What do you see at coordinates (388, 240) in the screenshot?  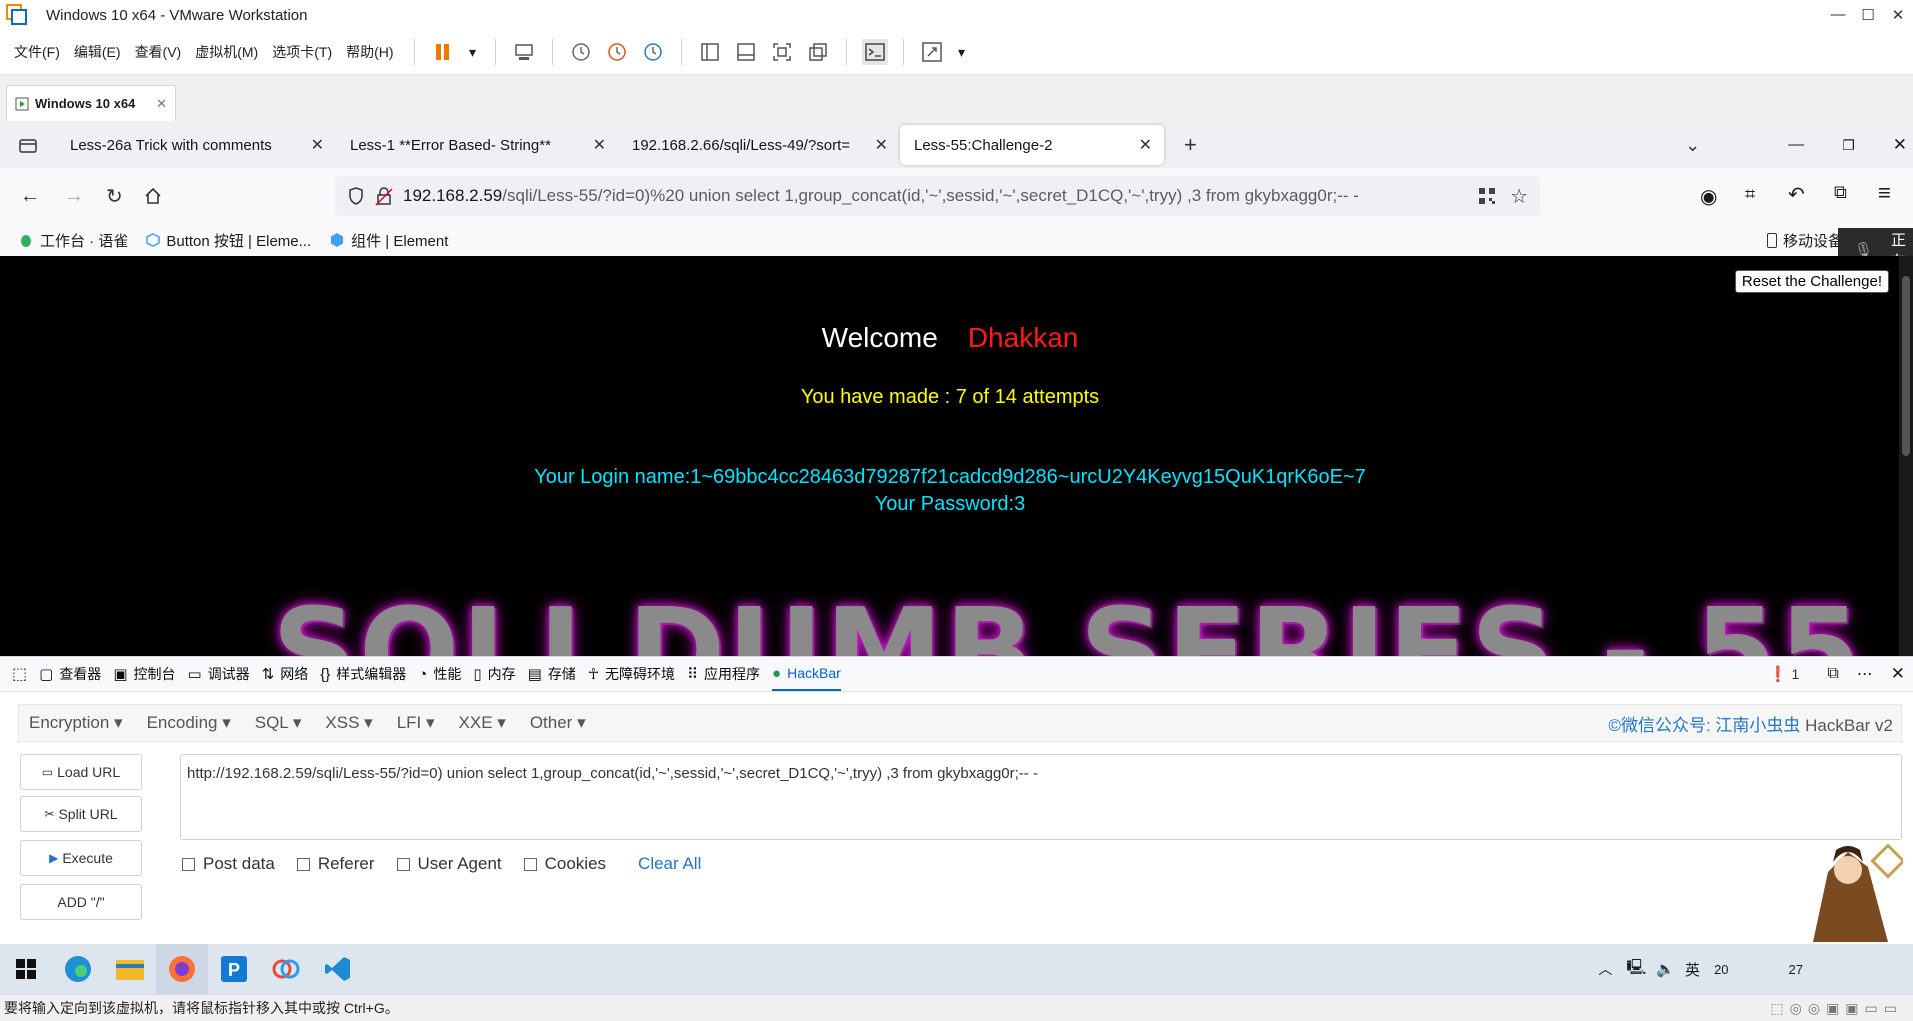 I see `bookmark-item: 组件 | Element` at bounding box center [388, 240].